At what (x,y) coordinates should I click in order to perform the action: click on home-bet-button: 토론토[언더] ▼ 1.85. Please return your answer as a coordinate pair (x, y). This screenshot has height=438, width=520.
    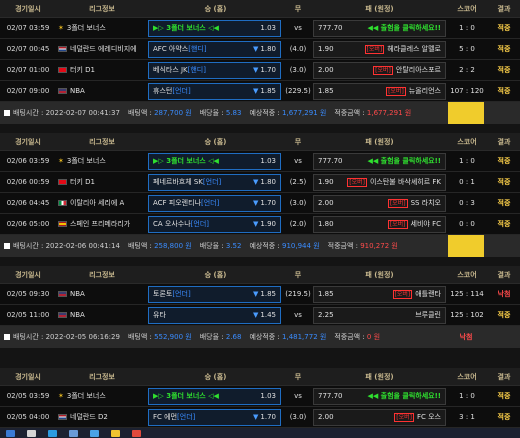
    Looking at the image, I should click on (214, 294).